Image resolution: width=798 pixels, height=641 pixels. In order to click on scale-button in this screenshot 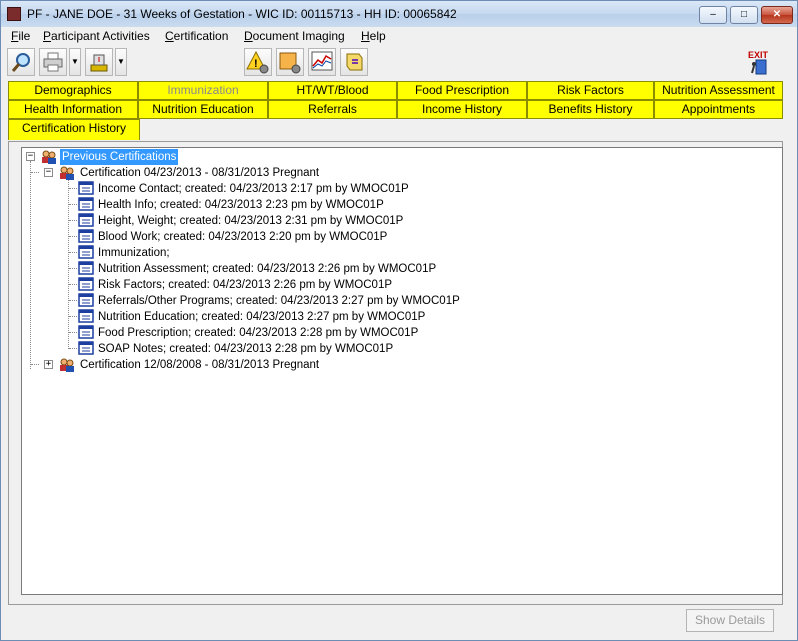, I will do `click(99, 62)`.